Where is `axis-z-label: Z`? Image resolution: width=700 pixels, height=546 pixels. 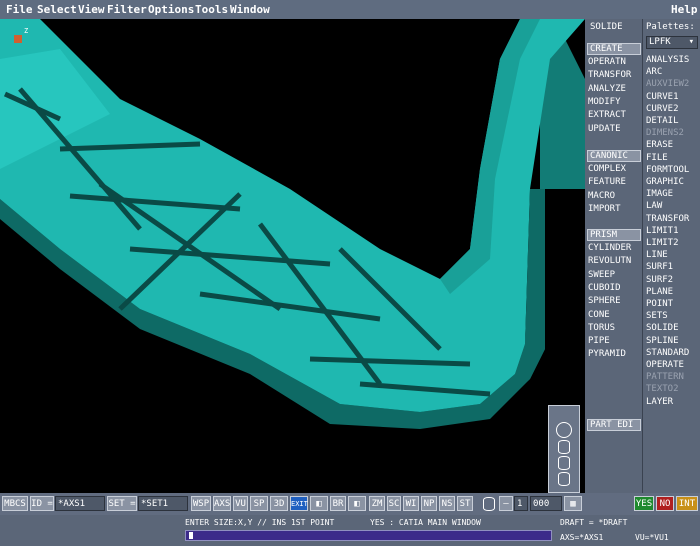 axis-z-label: Z is located at coordinates (26, 31).